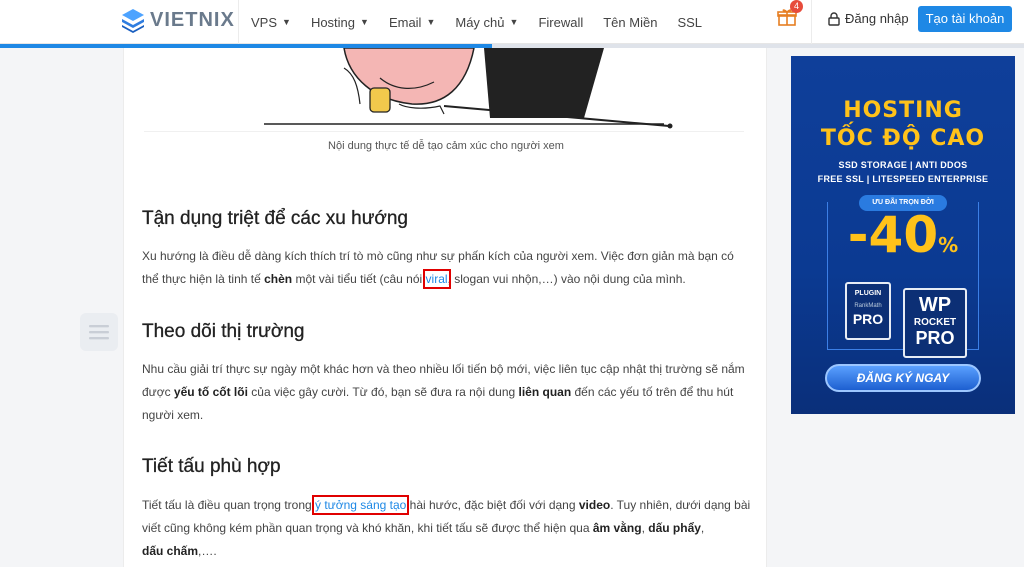 This screenshot has height=567, width=1024. What do you see at coordinates (275, 218) in the screenshot?
I see `section-heading: Tận dụng triệt để các xu hướng` at bounding box center [275, 218].